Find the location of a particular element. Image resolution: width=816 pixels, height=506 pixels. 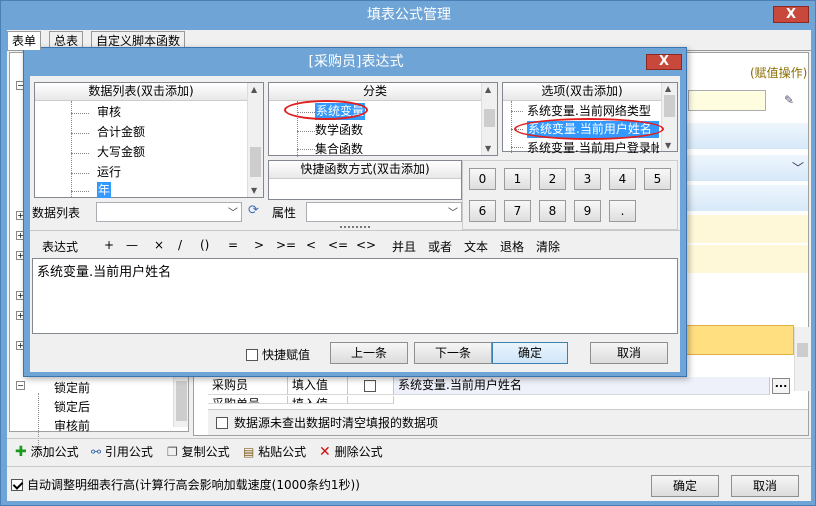

op-greater: > is located at coordinates (259, 245).